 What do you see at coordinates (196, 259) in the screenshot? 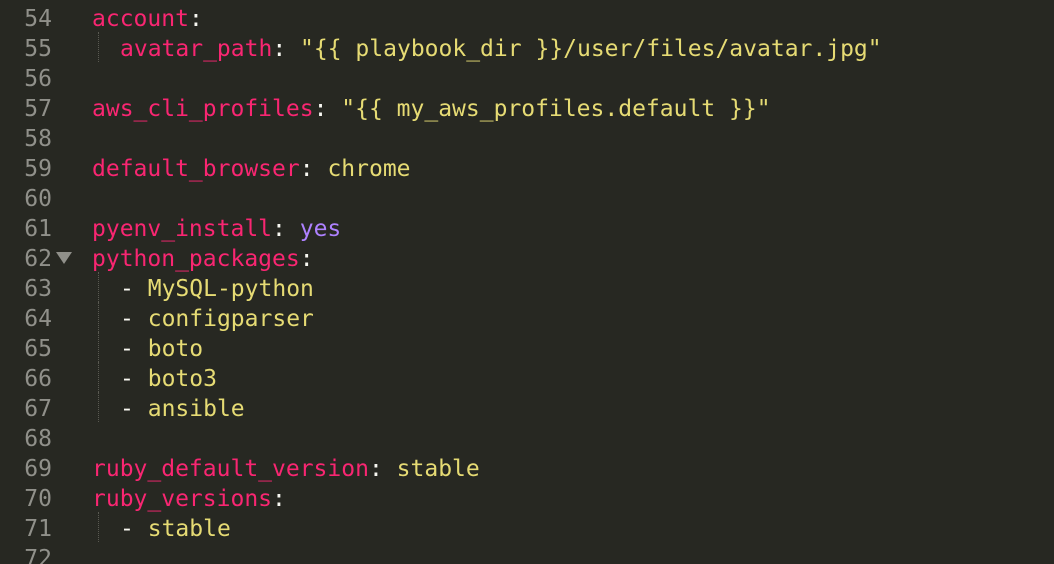
I see `yaml-key: python_packages` at bounding box center [196, 259].